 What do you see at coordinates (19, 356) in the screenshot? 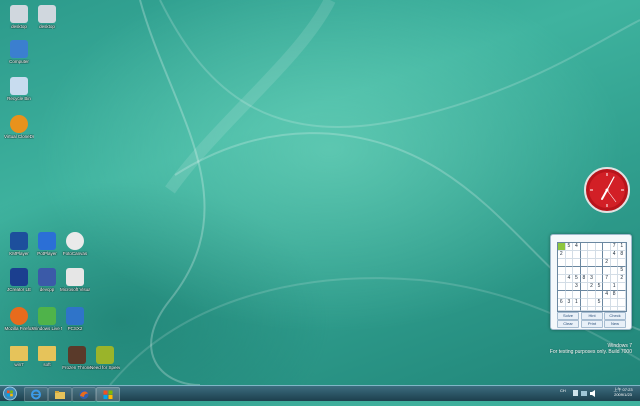
I see `desktop-icon-win7: win7` at bounding box center [19, 356].